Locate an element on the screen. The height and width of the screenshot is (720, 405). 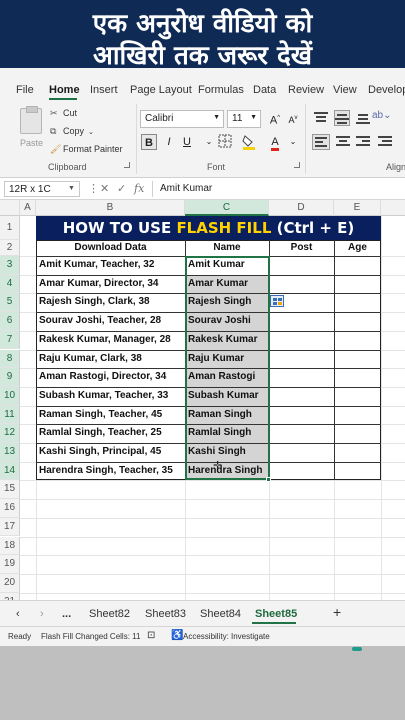
row-header-15: 15 is located at coordinates (10, 490).